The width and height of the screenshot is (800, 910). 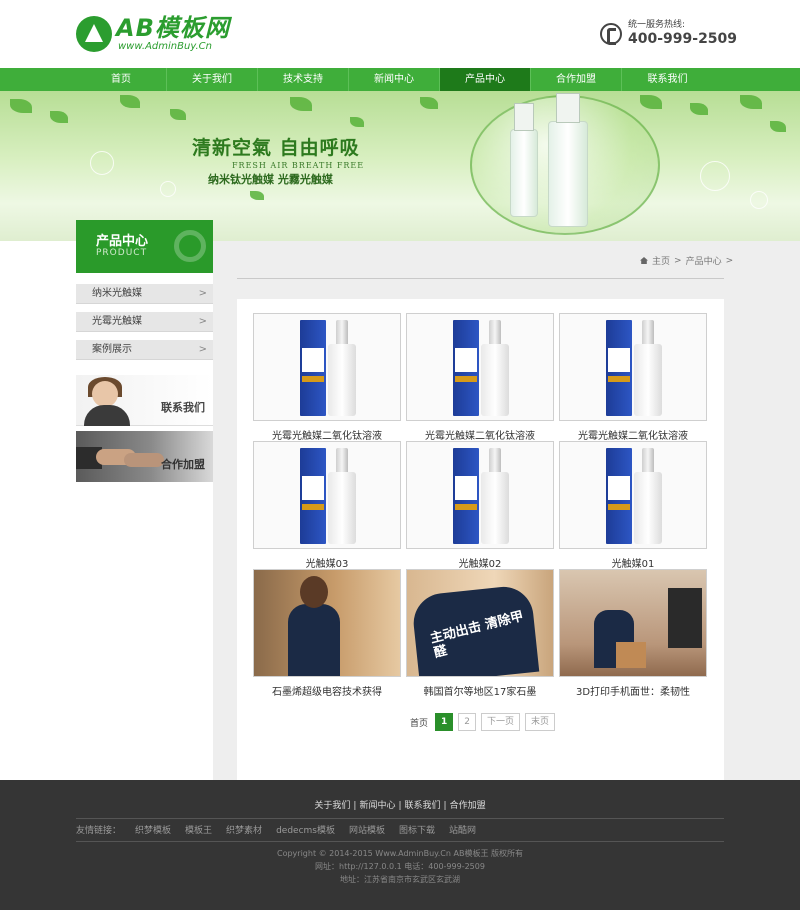 What do you see at coordinates (633, 562) in the screenshot?
I see `product-title: 光触媒01` at bounding box center [633, 562].